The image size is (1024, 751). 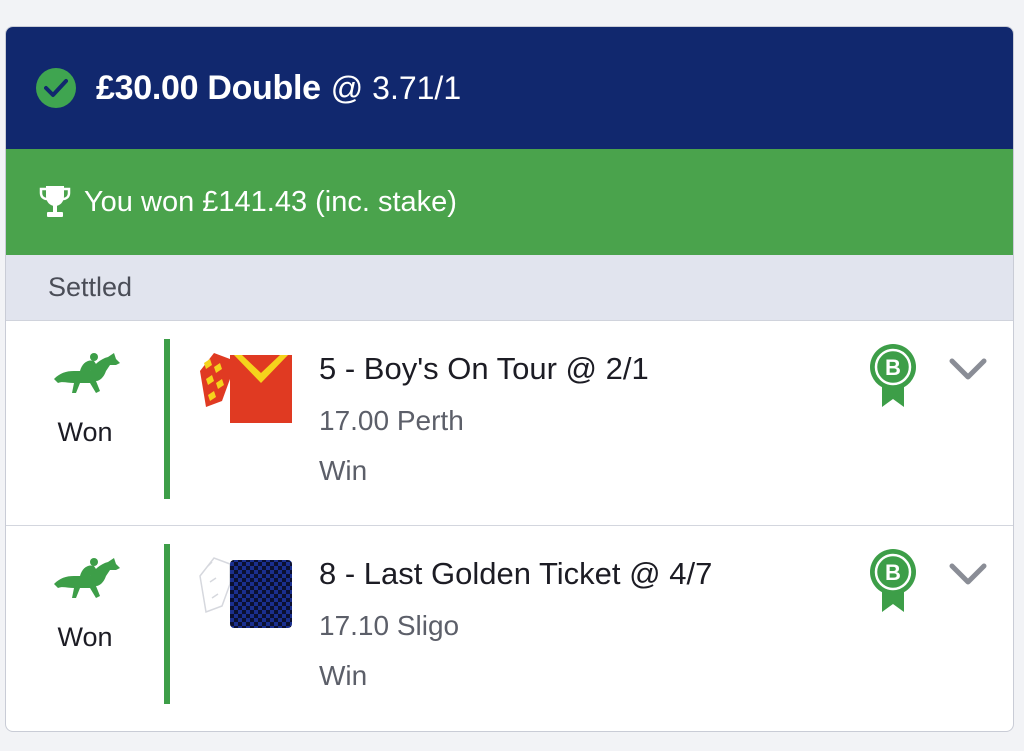 I want to click on winnings-banner: You won £141.43 (inc. stake), so click(x=509, y=202).